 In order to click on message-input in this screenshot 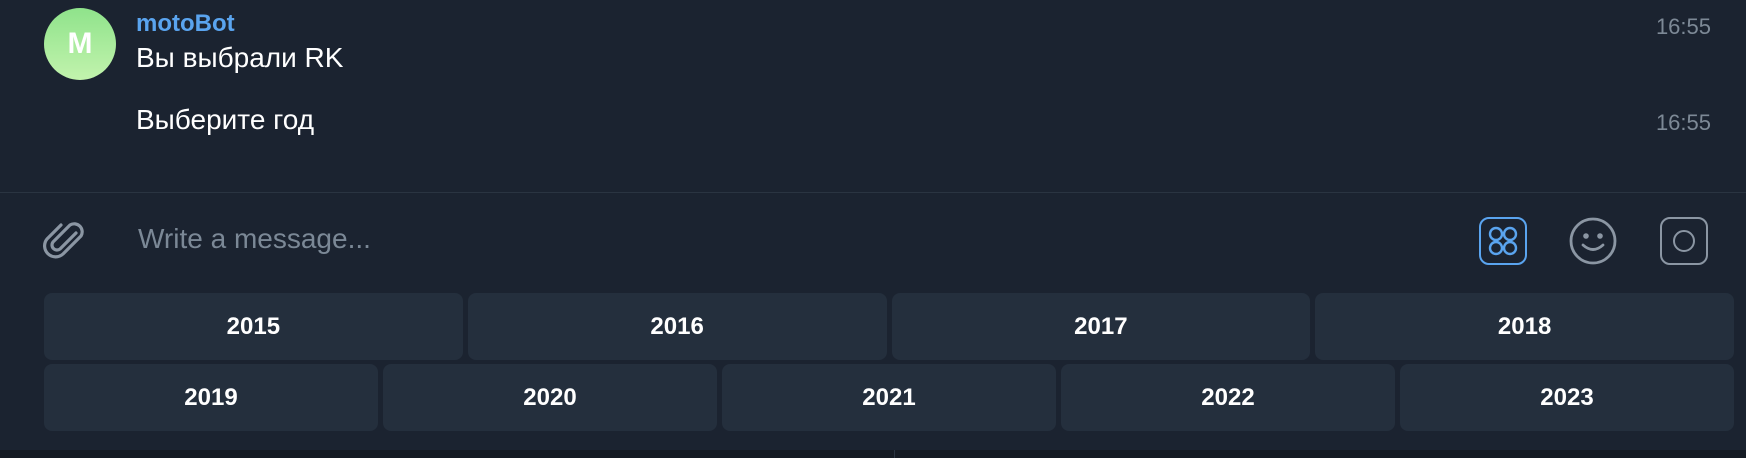, I will do `click(798, 239)`.